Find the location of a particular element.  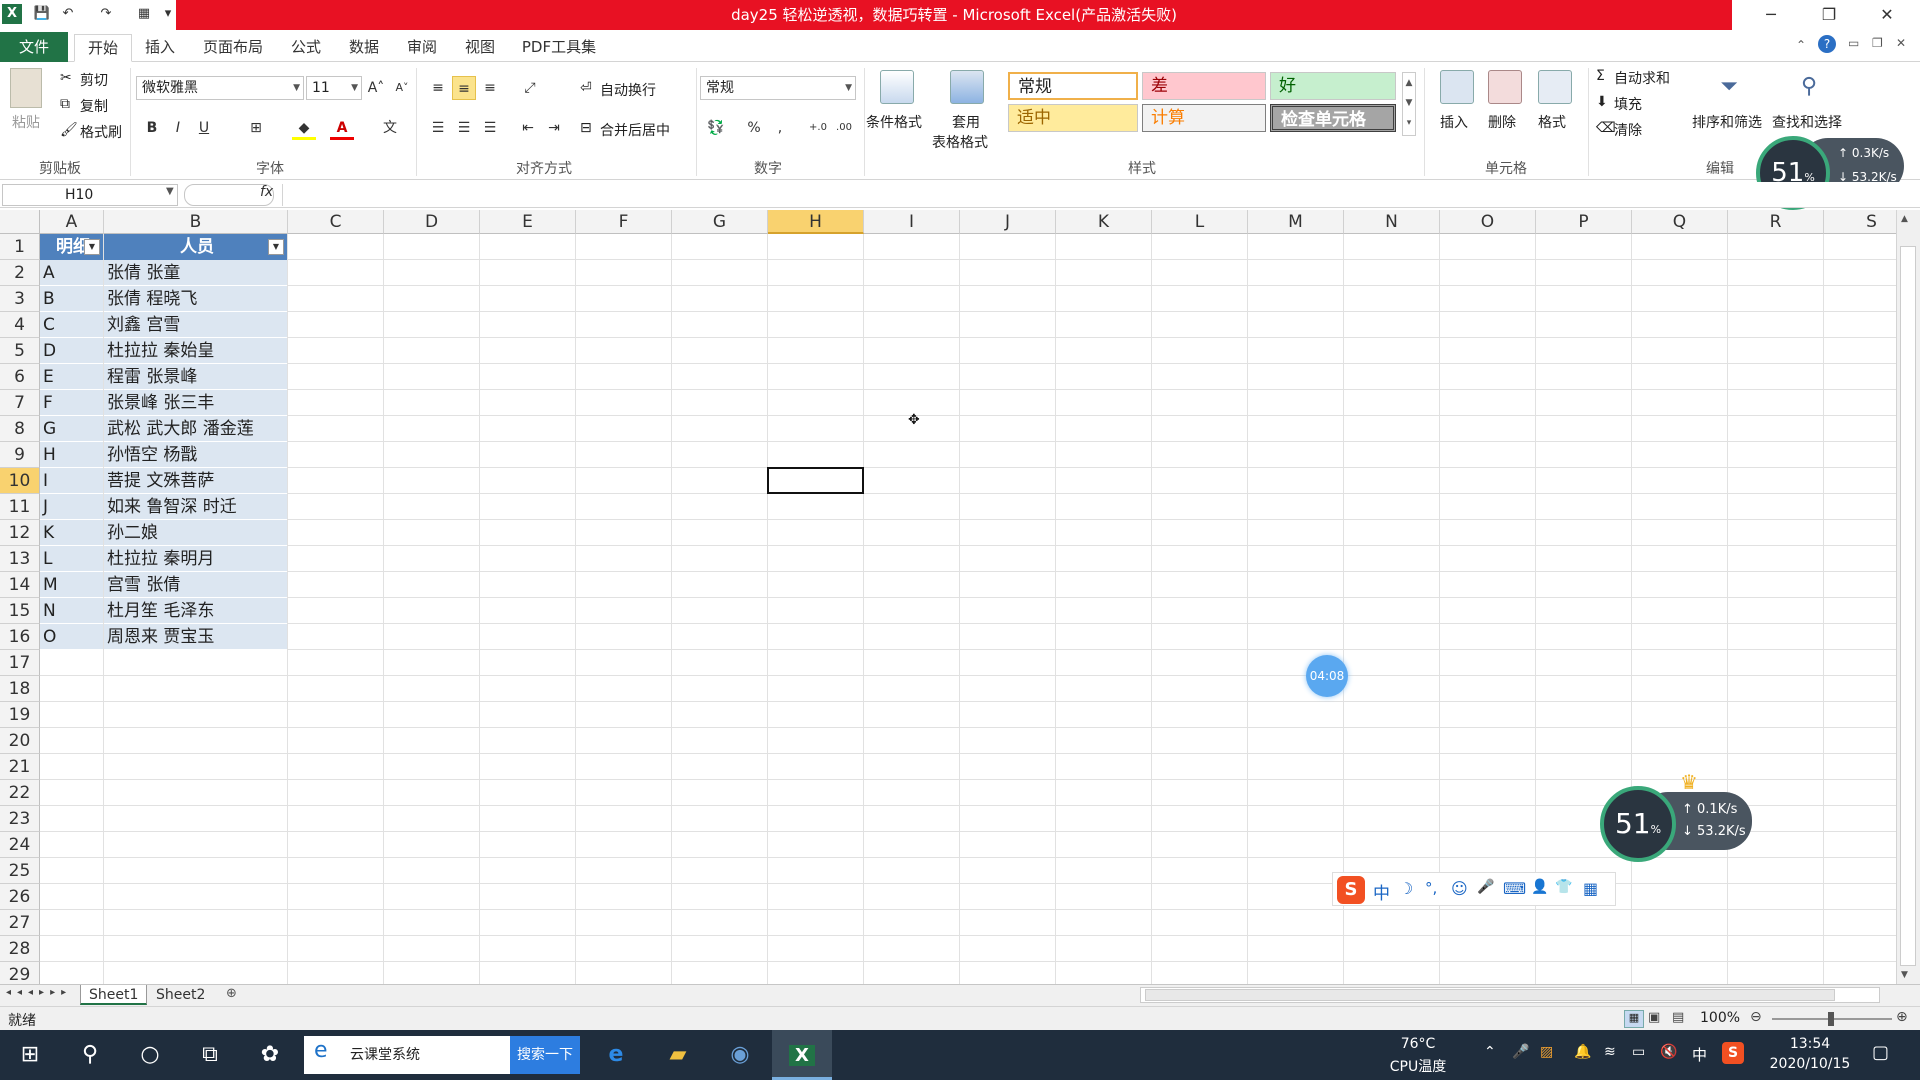

font-color-icon: A is located at coordinates (342, 128).